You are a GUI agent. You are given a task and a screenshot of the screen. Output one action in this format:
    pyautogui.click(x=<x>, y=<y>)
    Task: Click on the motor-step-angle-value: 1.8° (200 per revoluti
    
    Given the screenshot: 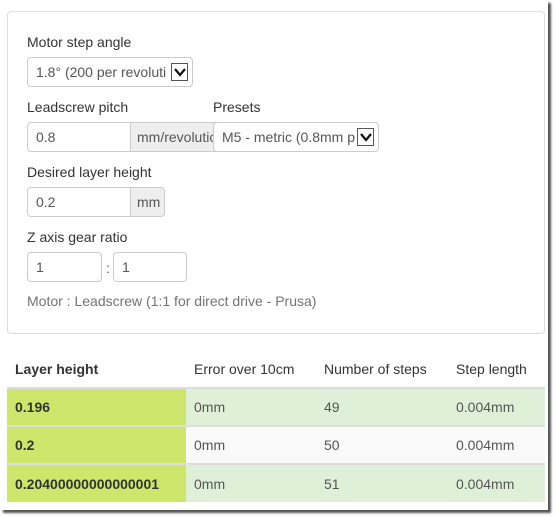 What is the action you would take?
    pyautogui.click(x=101, y=72)
    